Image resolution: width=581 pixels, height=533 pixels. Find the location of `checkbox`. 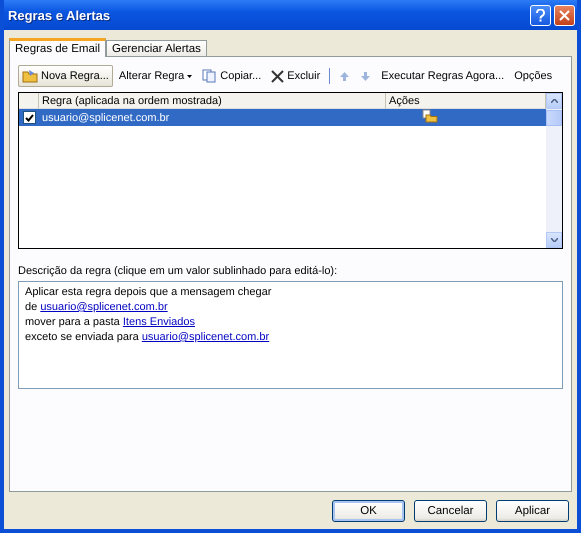

checkbox is located at coordinates (29, 117).